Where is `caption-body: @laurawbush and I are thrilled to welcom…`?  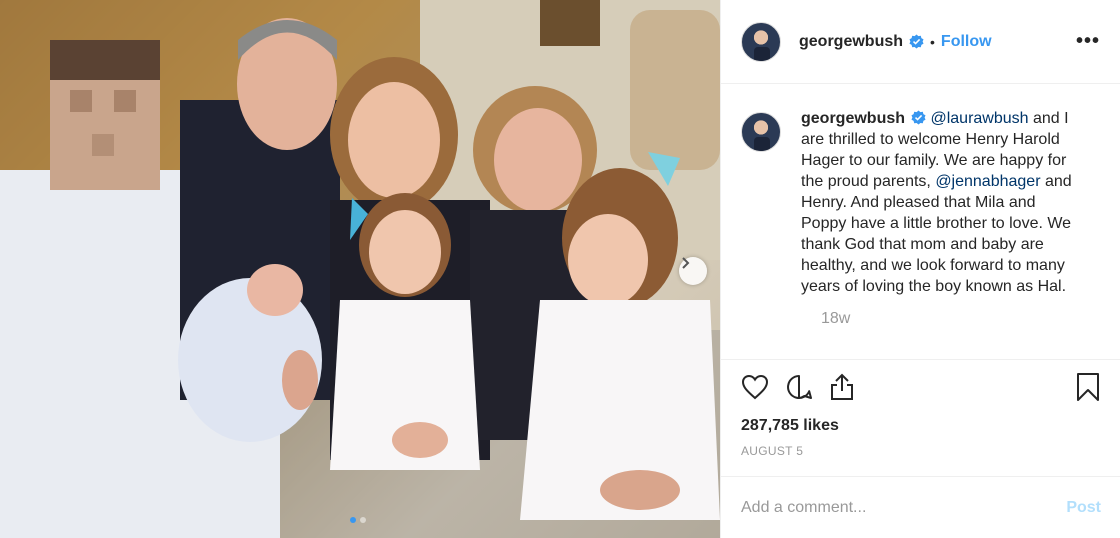 caption-body: @laurawbush and I are thrilled to welcom… is located at coordinates (936, 202).